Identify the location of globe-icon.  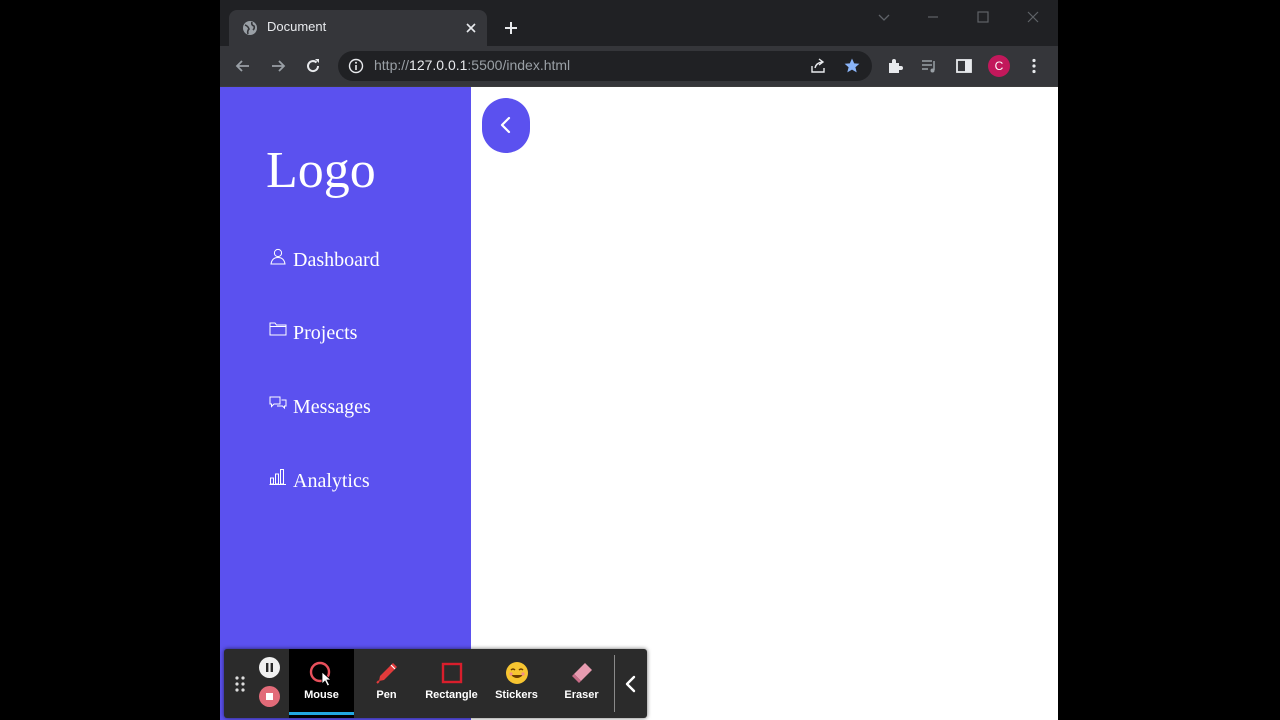
(250, 28).